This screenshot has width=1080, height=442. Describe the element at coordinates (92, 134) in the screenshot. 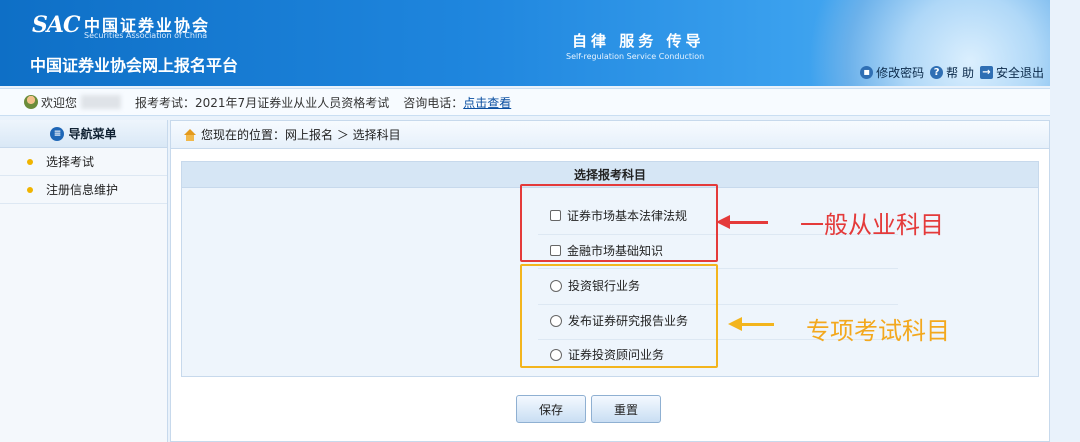

I see `nav-menu-title: 导航菜单` at that location.